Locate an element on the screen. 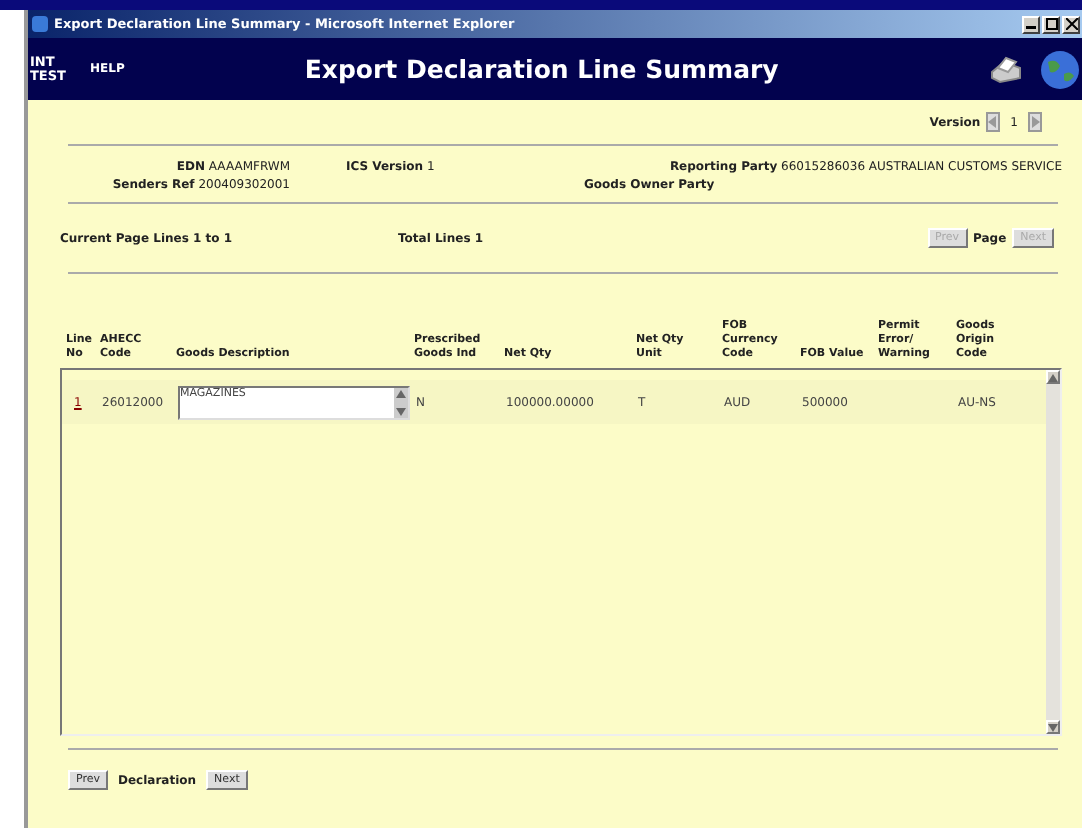 The height and width of the screenshot is (828, 1082). minimize-button is located at coordinates (1031, 24).